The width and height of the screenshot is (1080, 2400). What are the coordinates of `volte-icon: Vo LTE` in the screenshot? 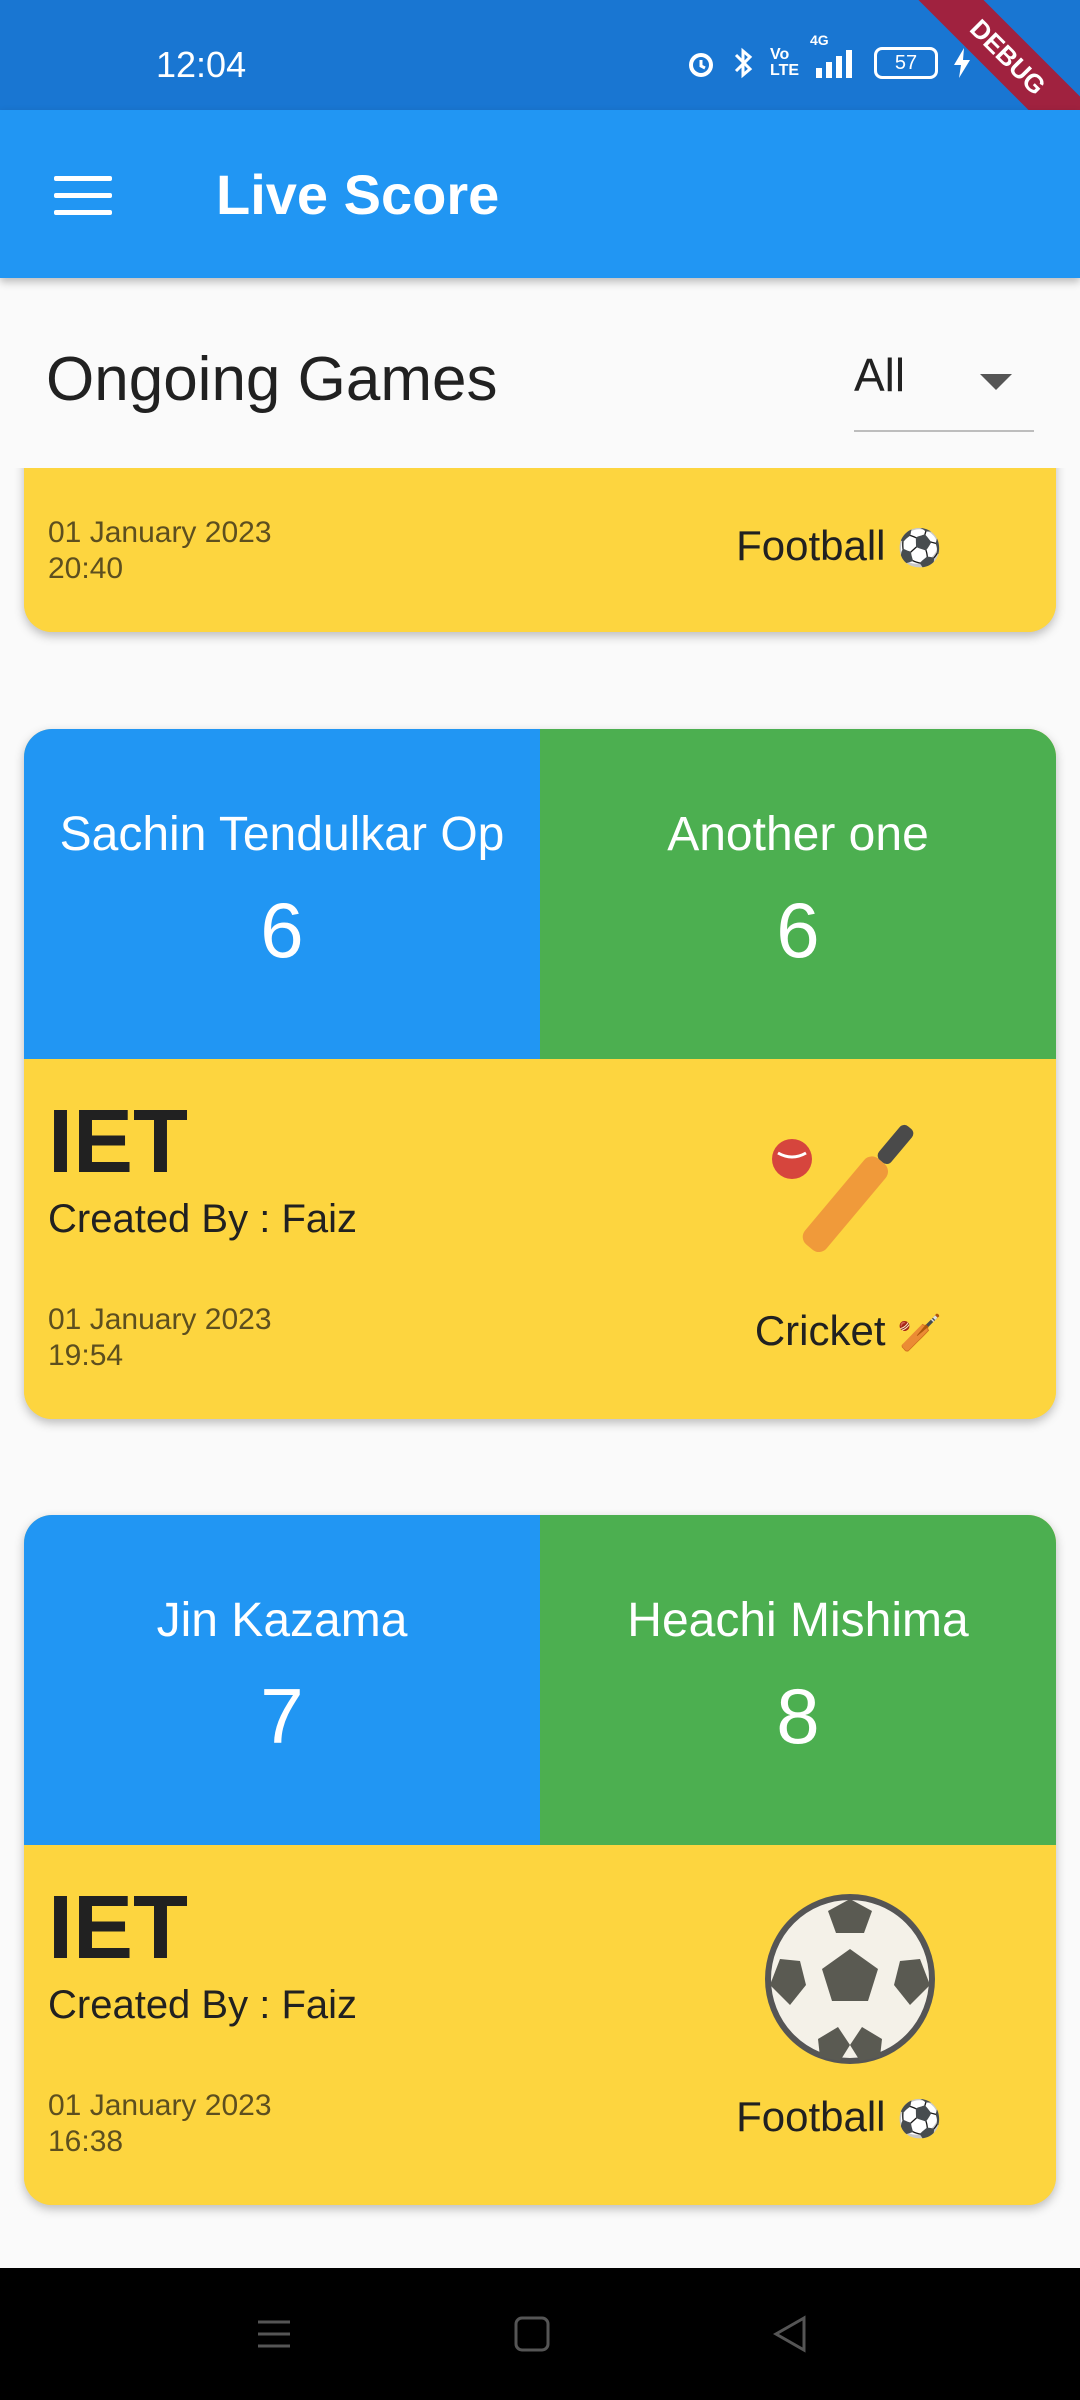 It's located at (785, 63).